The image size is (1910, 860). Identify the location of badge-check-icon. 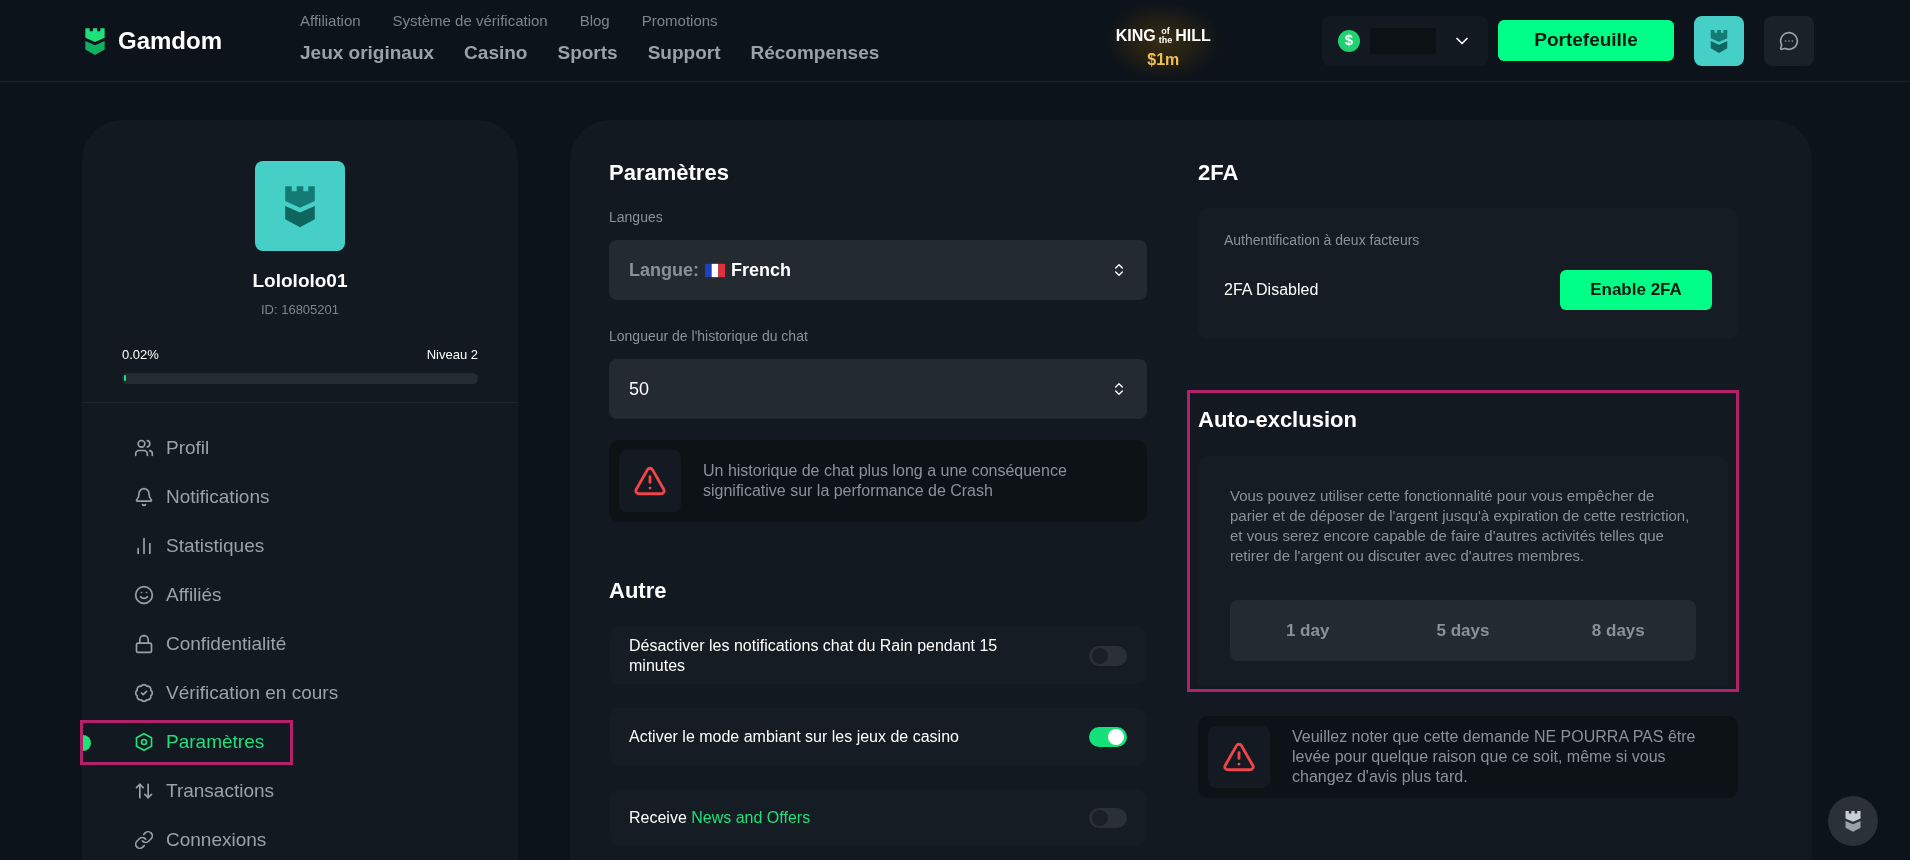
(144, 693).